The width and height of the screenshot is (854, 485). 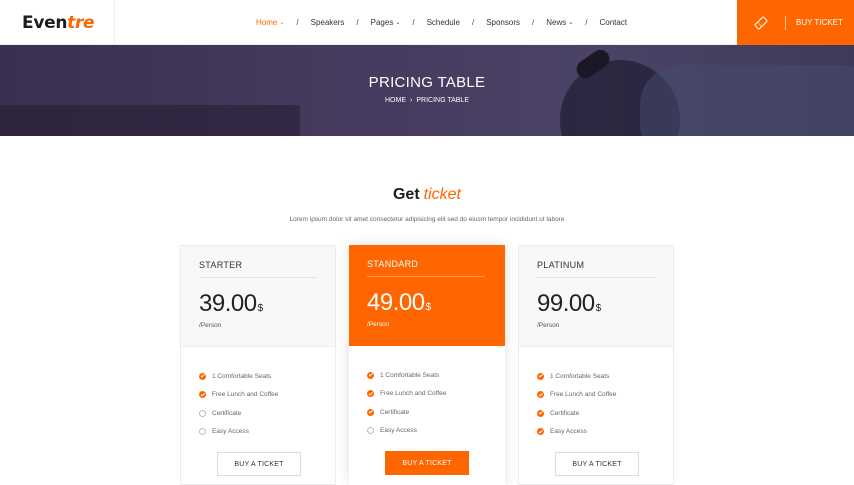 I want to click on pricing-card-header: STARTER 39.00$ /Person, so click(x=258, y=296).